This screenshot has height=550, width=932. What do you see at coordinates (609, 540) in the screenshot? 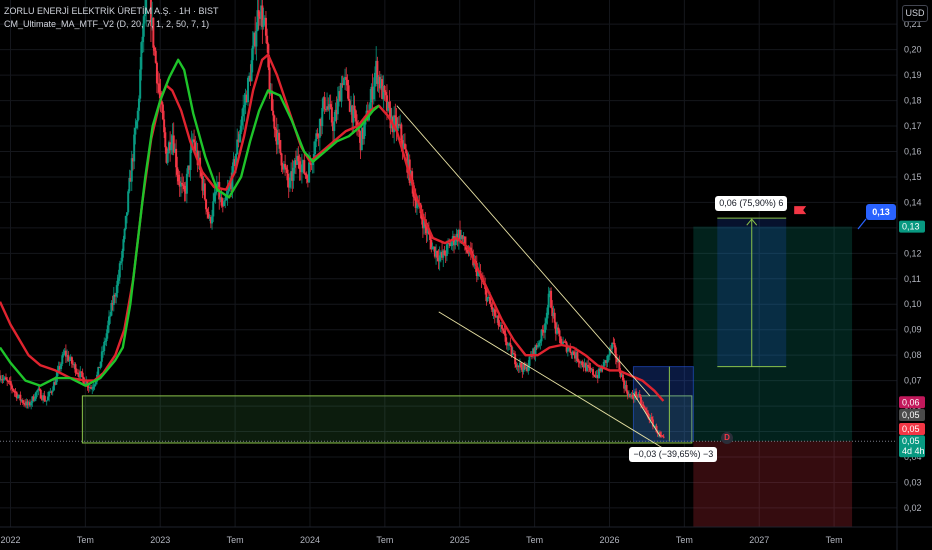
I see `x-tick-label: 2026` at bounding box center [609, 540].